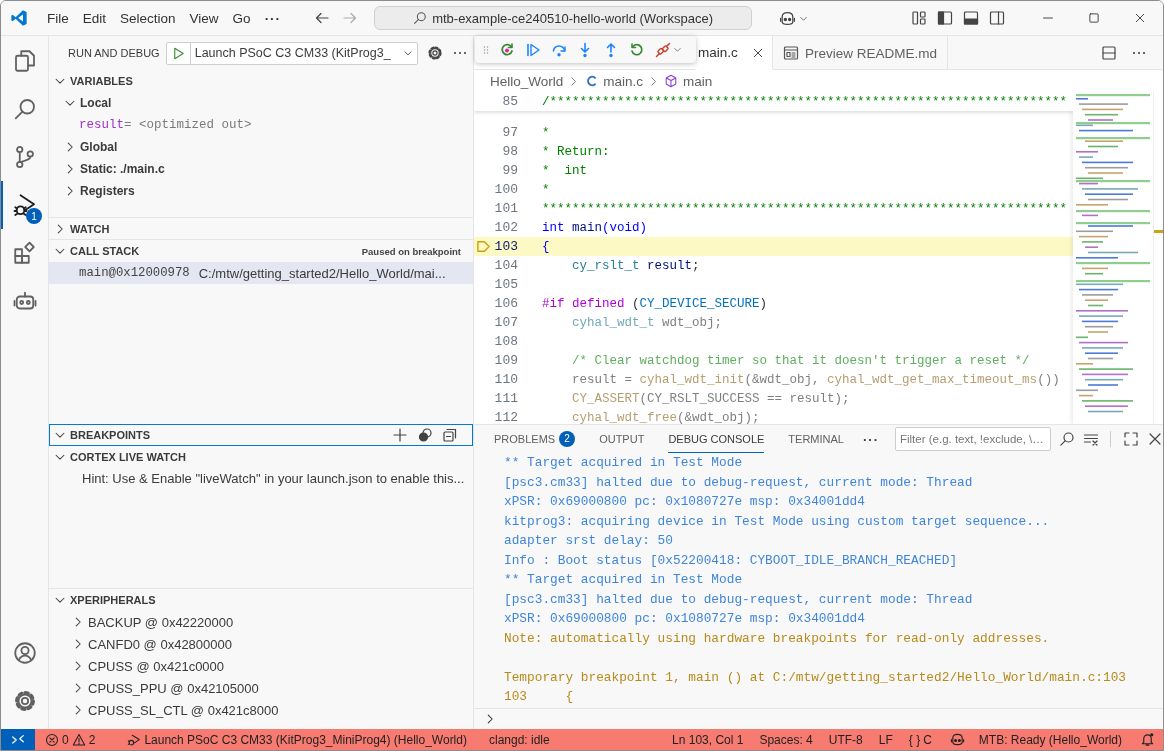 The height and width of the screenshot is (751, 1164). What do you see at coordinates (919, 18) in the screenshot?
I see `layout-icon` at bounding box center [919, 18].